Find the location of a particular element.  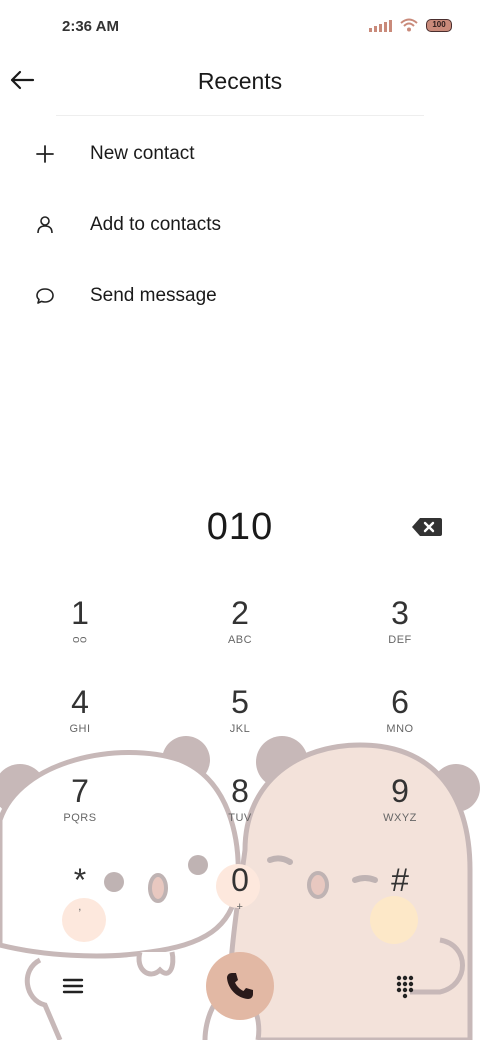

key-digit: * is located at coordinates (80, 880).